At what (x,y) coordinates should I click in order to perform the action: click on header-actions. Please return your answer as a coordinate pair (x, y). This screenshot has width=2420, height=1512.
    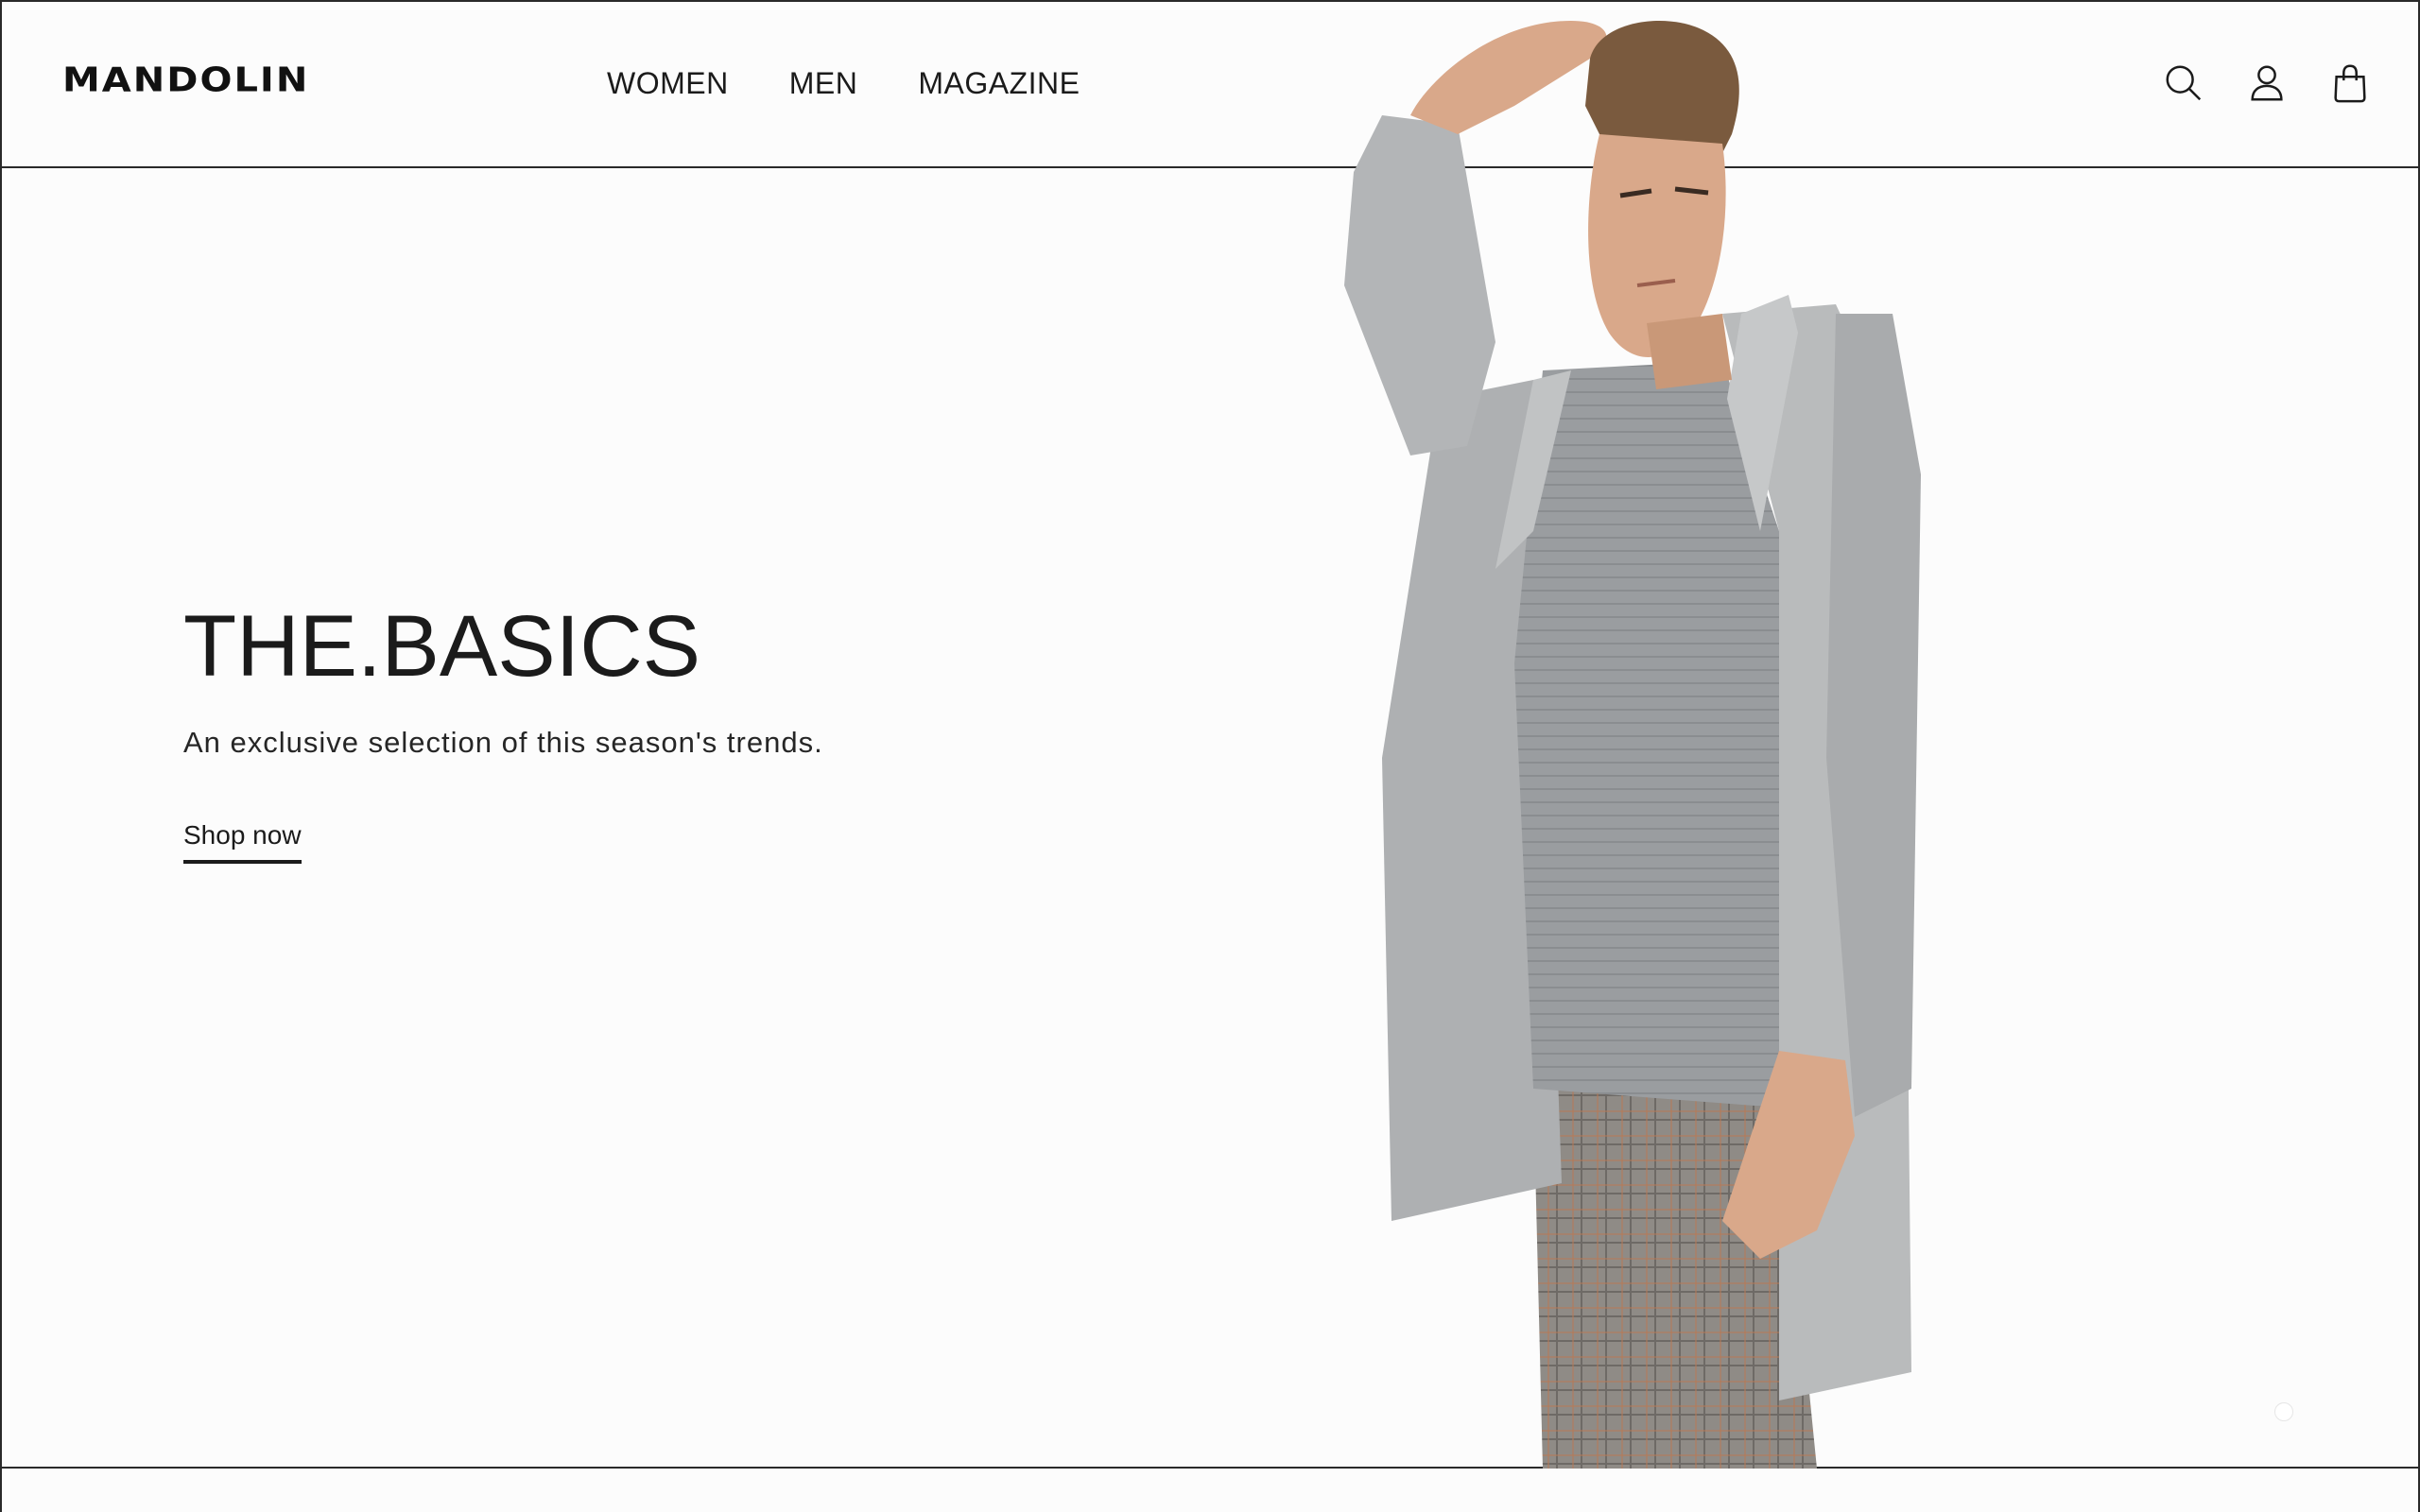
    Looking at the image, I should click on (2267, 83).